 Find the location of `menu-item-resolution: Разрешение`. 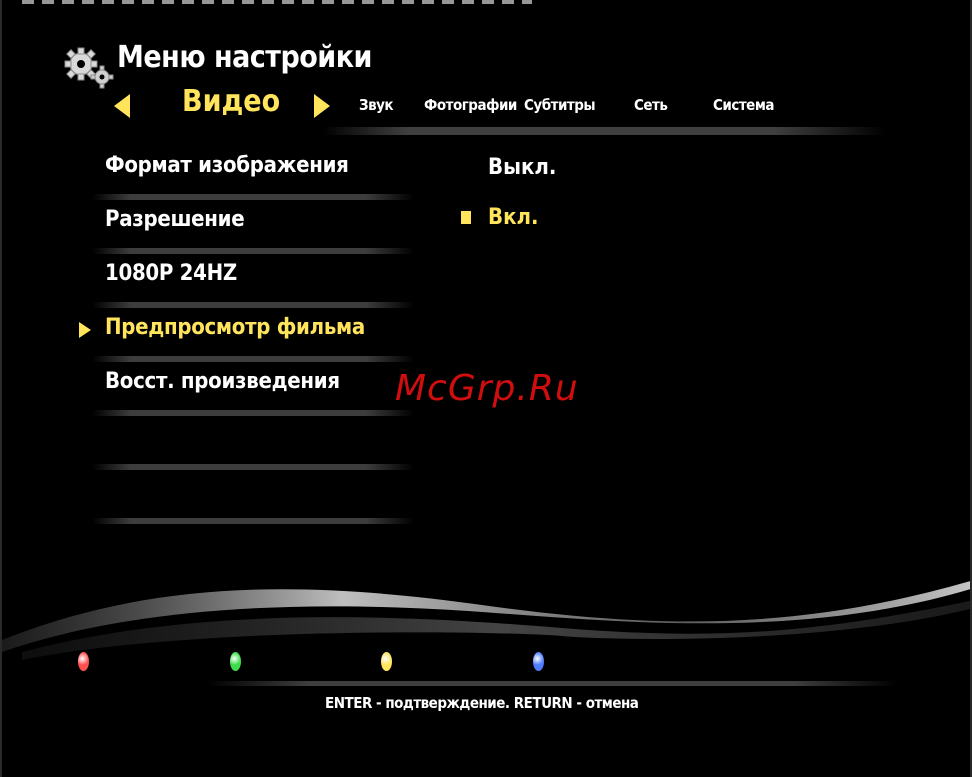

menu-item-resolution: Разрешение is located at coordinates (175, 219).